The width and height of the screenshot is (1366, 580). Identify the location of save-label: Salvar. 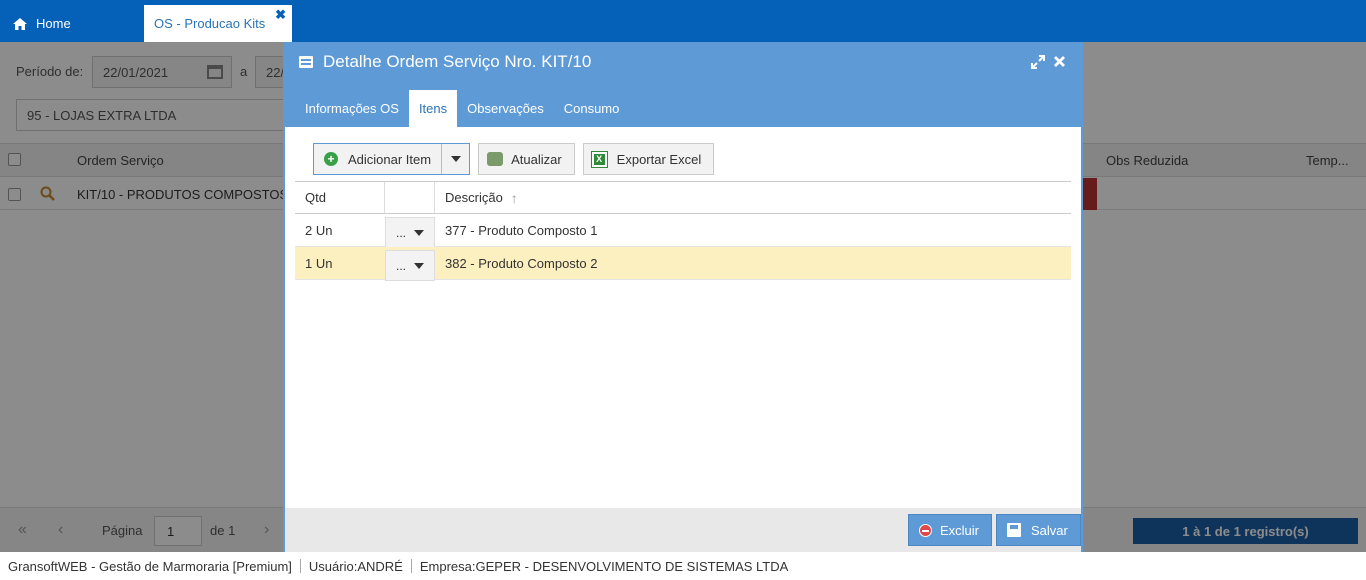
(1049, 530).